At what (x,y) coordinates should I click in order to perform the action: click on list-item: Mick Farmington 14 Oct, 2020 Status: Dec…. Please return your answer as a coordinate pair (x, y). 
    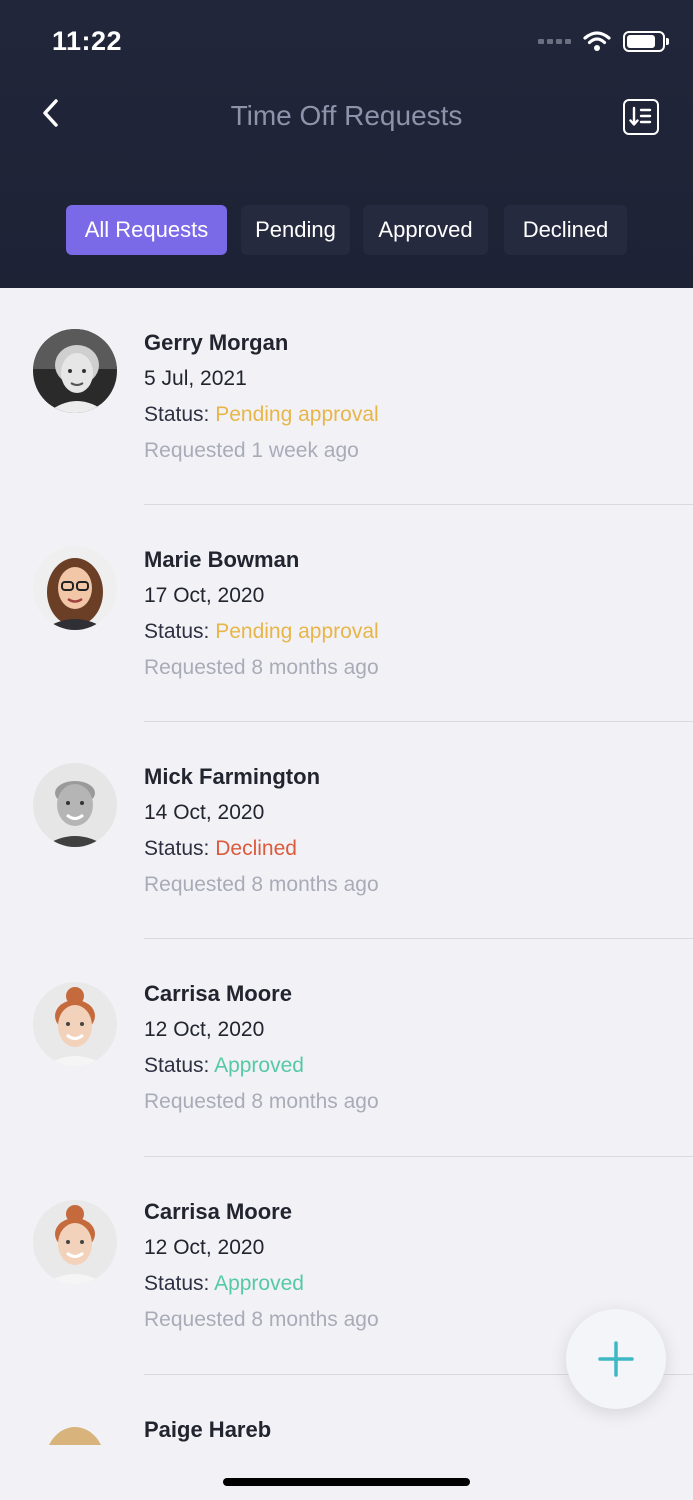
    Looking at the image, I should click on (346, 830).